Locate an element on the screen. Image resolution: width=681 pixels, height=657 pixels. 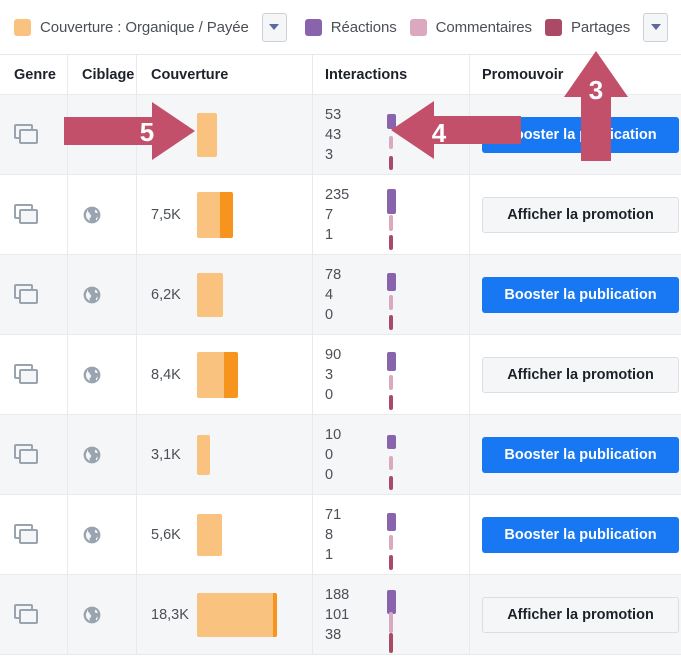
table-row: 8,4K 90 3 0 Afficher la promotion is located at coordinates (340, 375).